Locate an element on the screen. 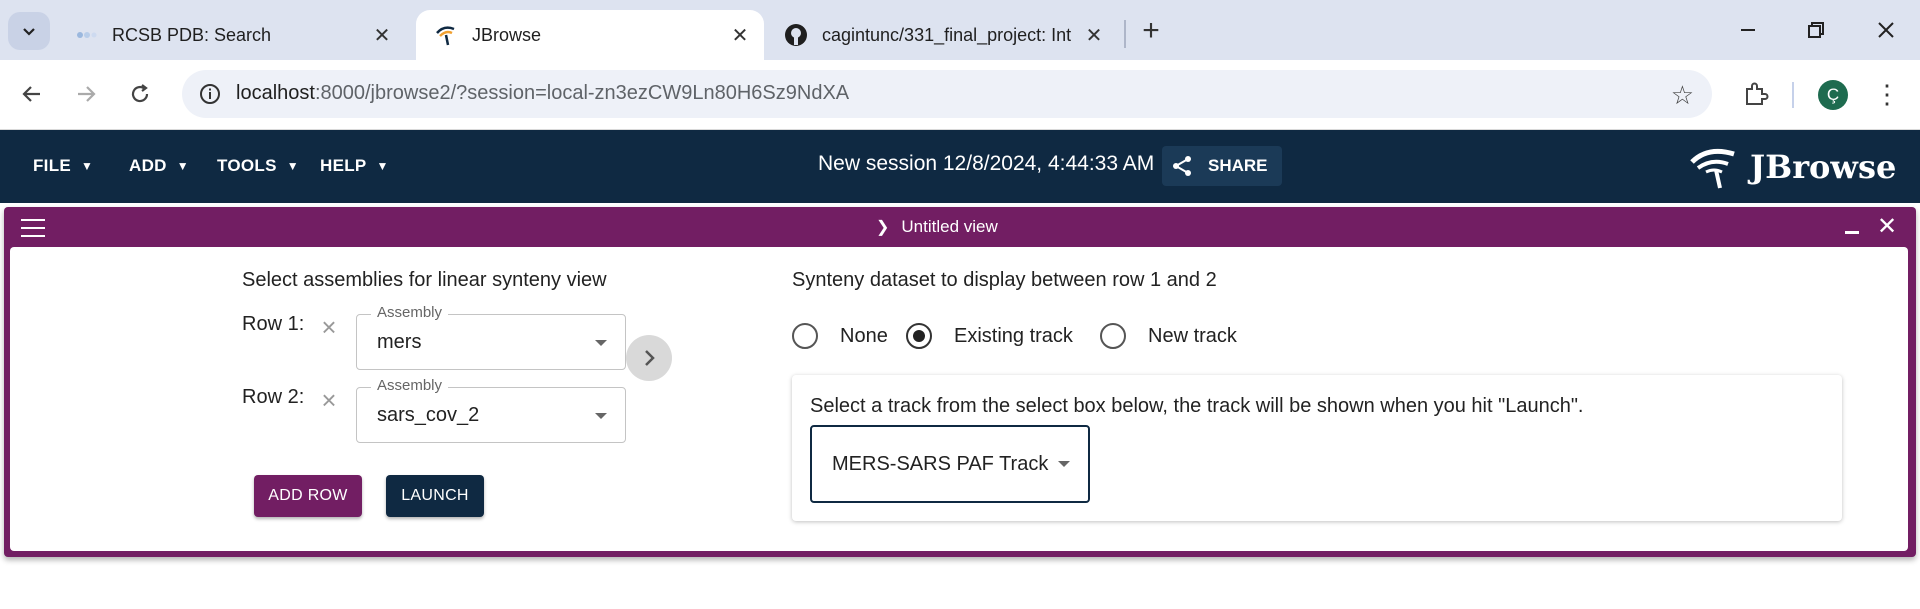 Image resolution: width=1920 pixels, height=609 pixels. session-title: New session 12/8/2024, 4:44:33 AM is located at coordinates (986, 164).